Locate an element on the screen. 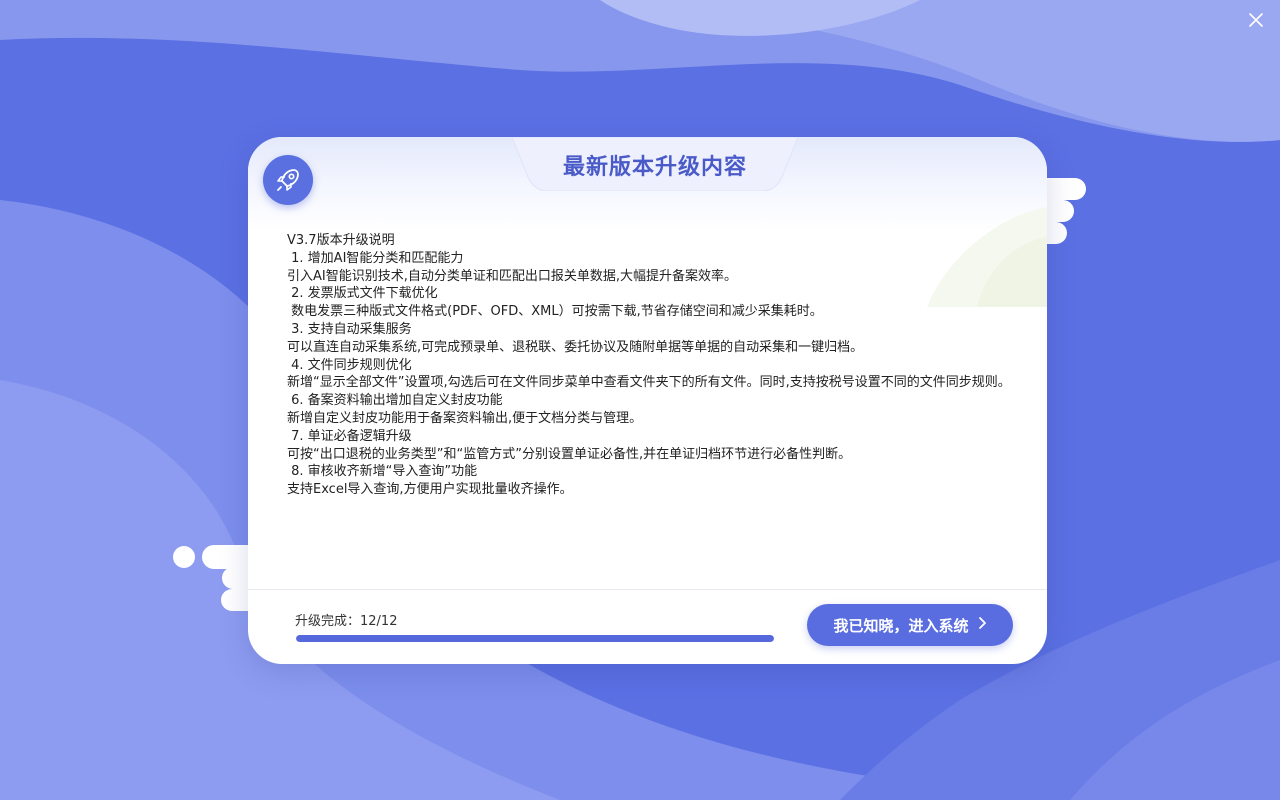 The image size is (1280, 800). enter-system-button: 我已知晓，进入系统 is located at coordinates (910, 625).